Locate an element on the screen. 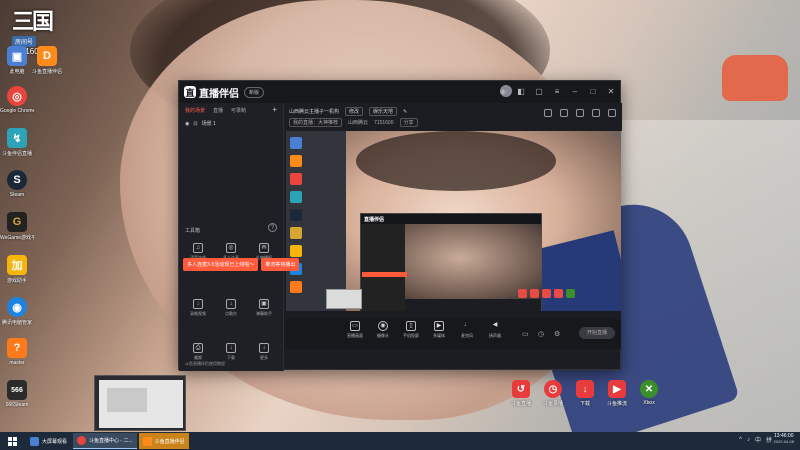 This screenshot has width=800, height=450. settings-icon is located at coordinates (596, 113).